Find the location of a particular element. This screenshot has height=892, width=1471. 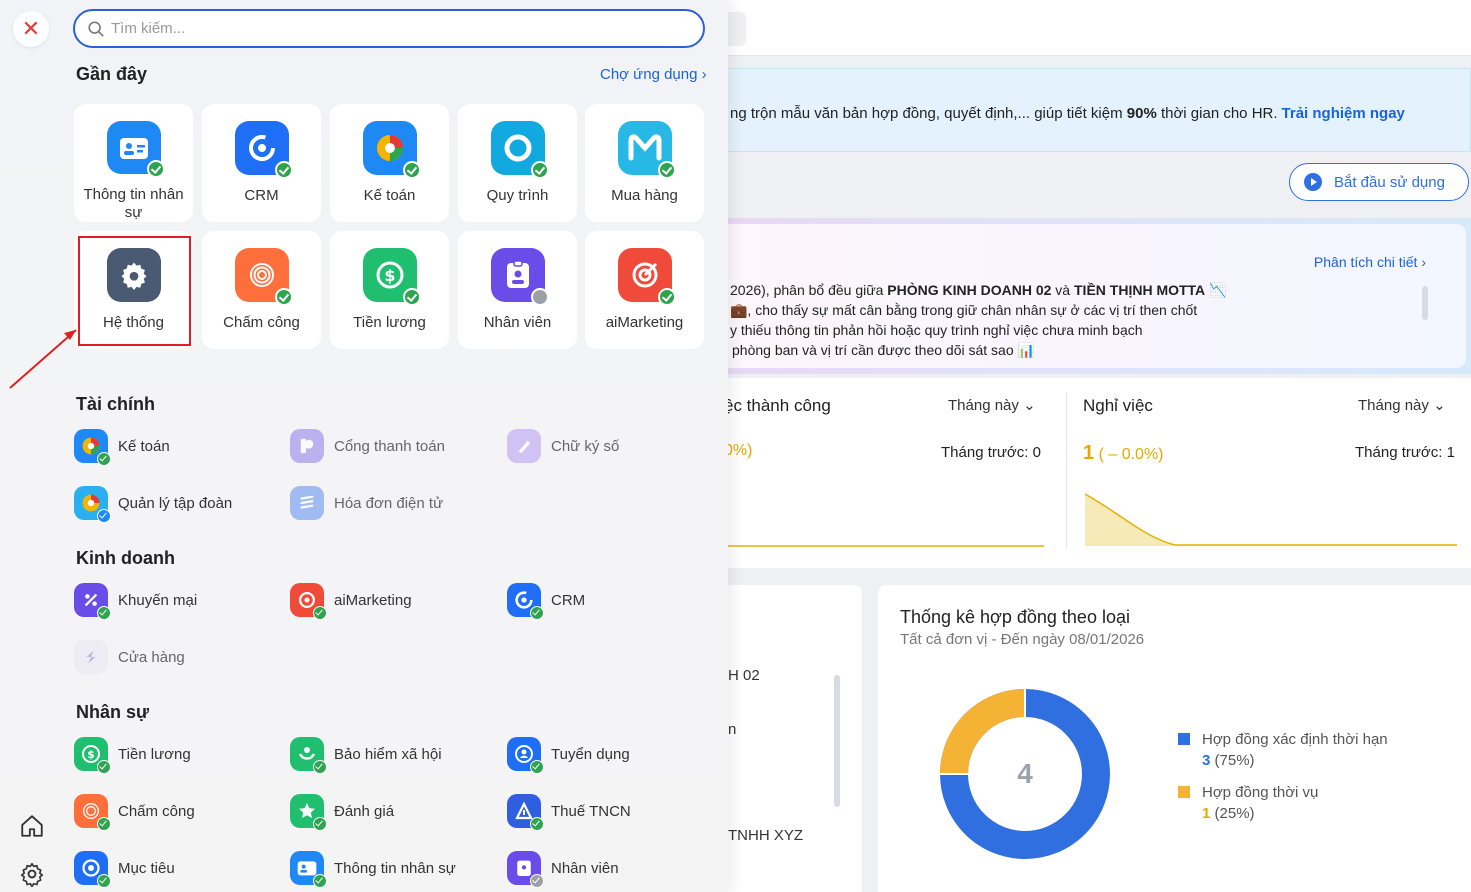

stat2-period-select: Tháng này ⌄ is located at coordinates (1402, 405).